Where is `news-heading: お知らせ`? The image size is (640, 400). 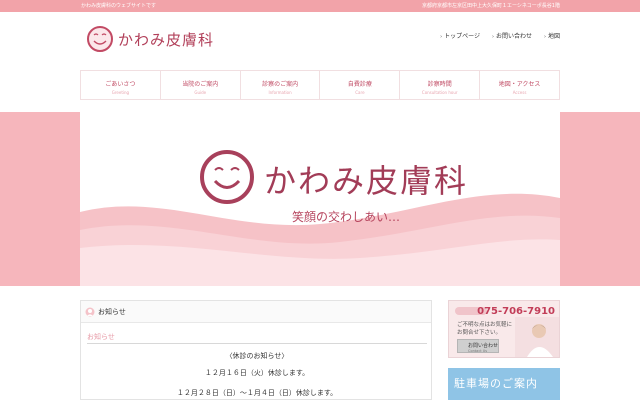 news-heading: お知らせ is located at coordinates (112, 311).